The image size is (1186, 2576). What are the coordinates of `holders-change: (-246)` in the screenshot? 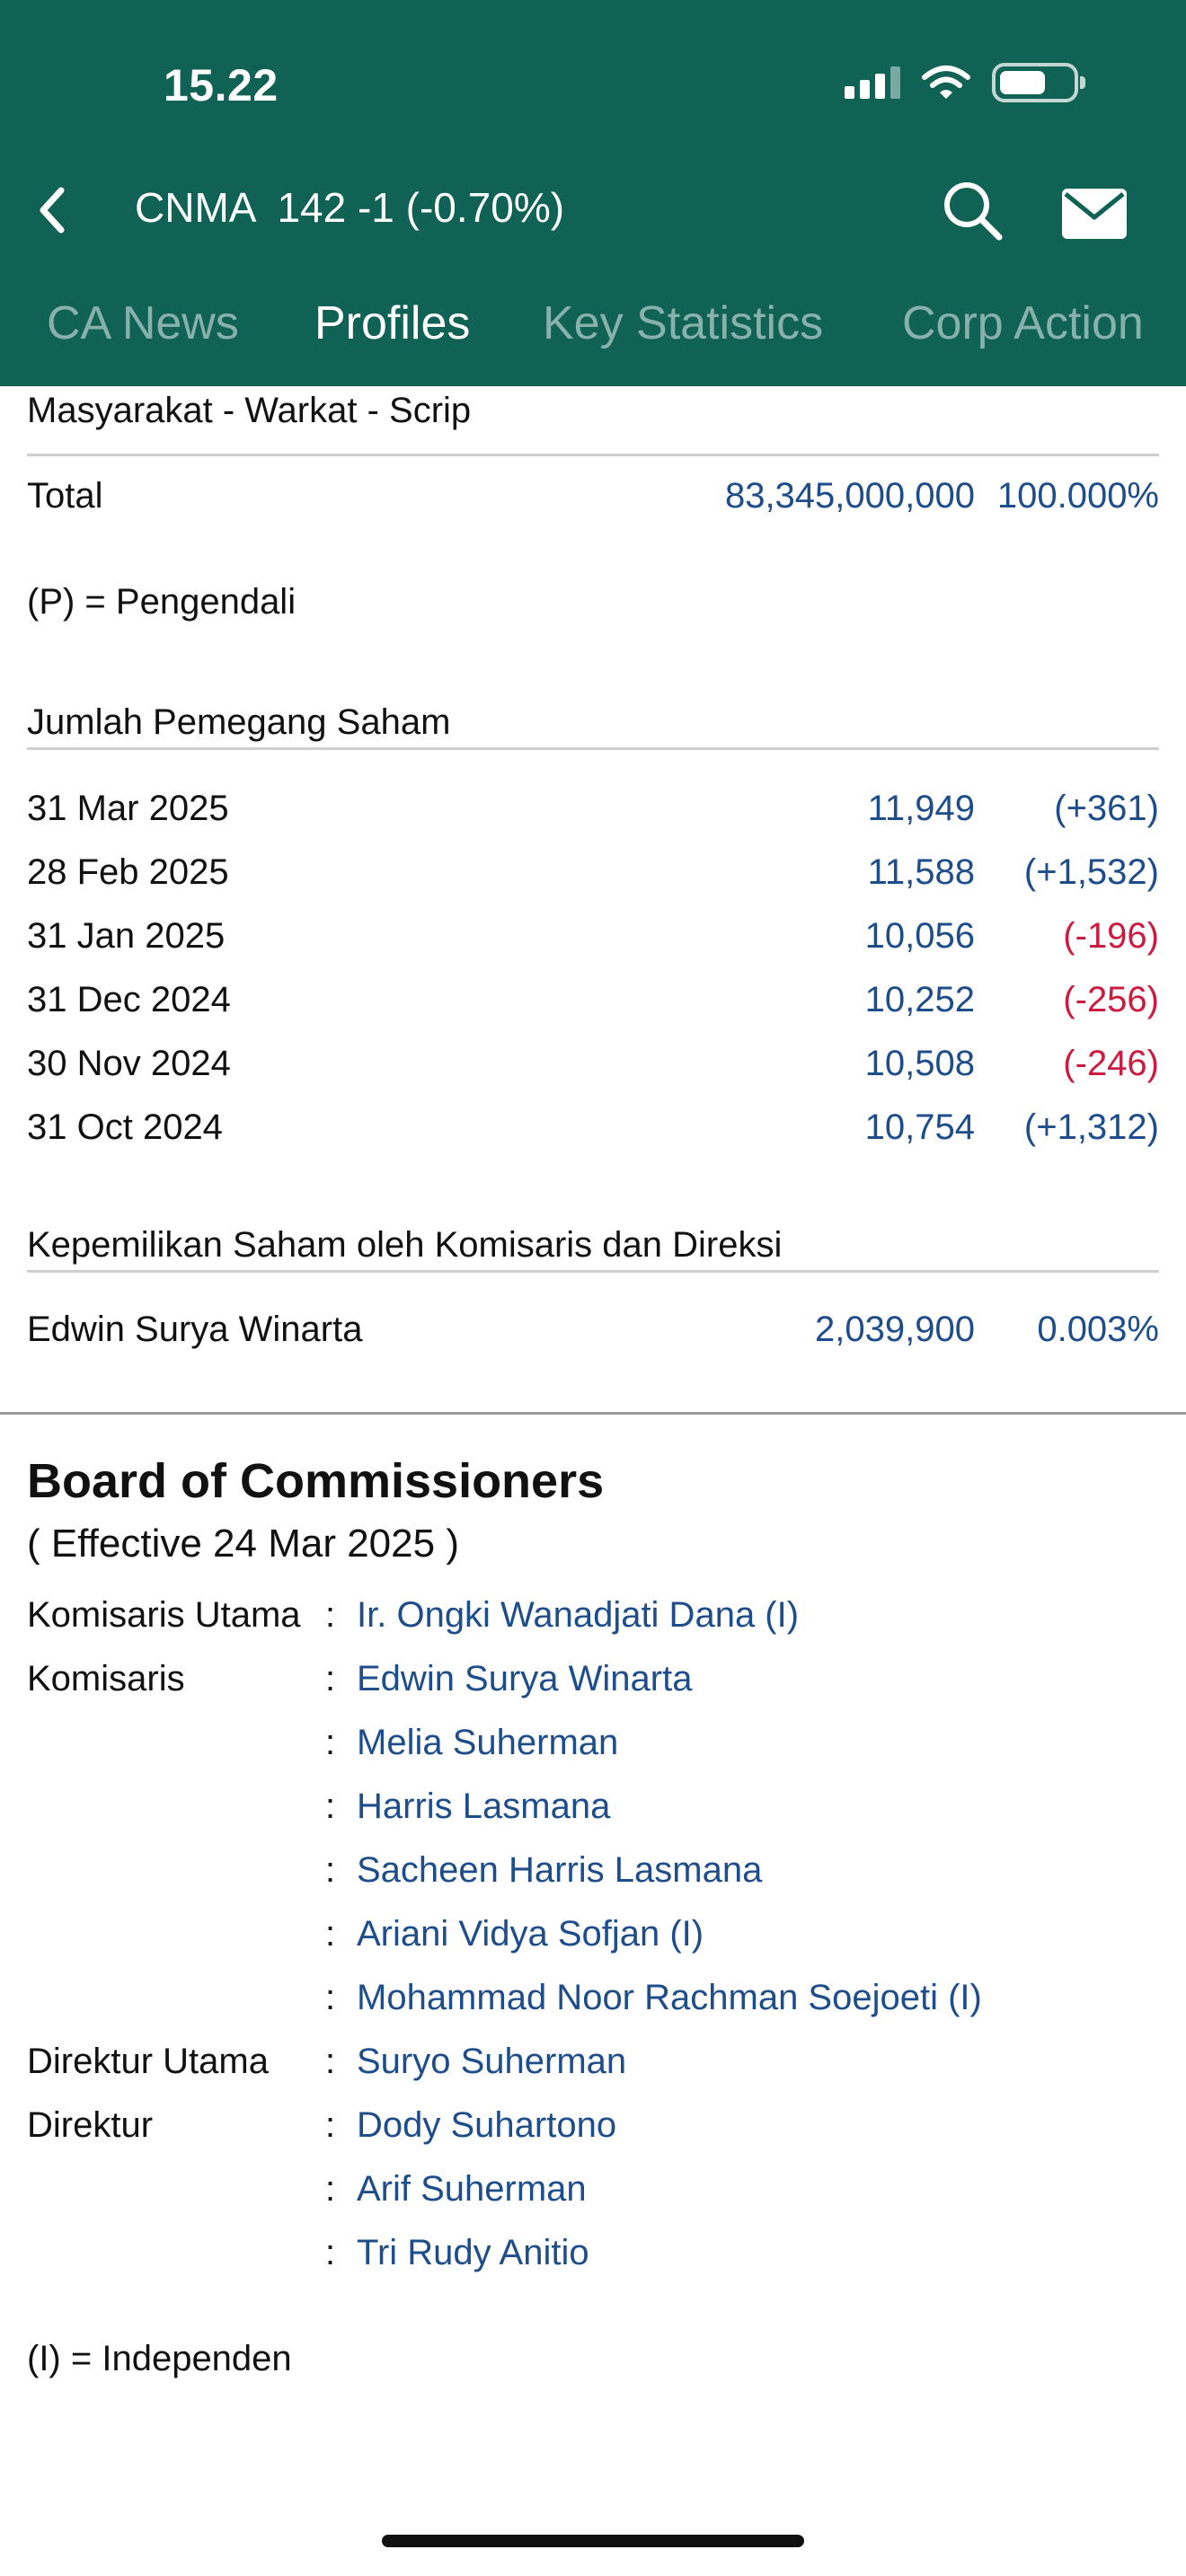 It's located at (1111, 1063).